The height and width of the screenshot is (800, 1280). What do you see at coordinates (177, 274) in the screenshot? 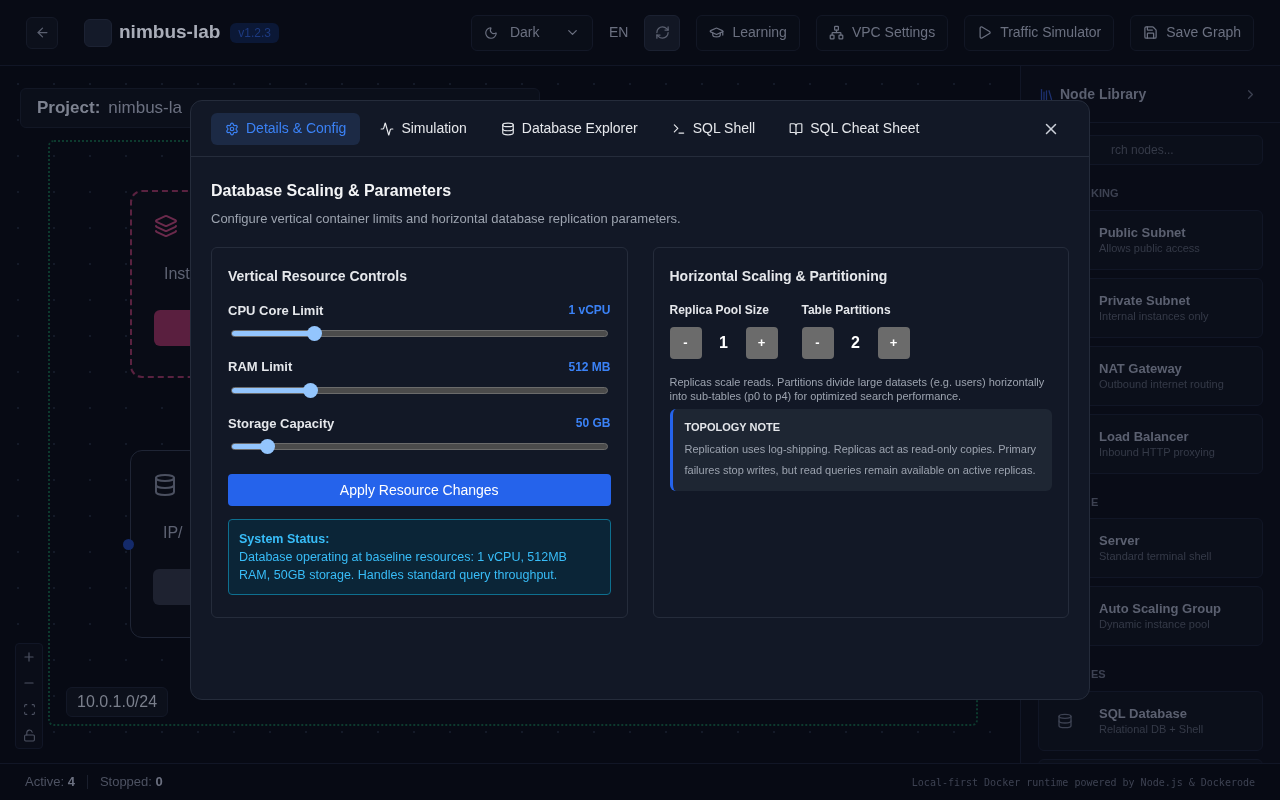
I see `node-detail: Inst` at bounding box center [177, 274].